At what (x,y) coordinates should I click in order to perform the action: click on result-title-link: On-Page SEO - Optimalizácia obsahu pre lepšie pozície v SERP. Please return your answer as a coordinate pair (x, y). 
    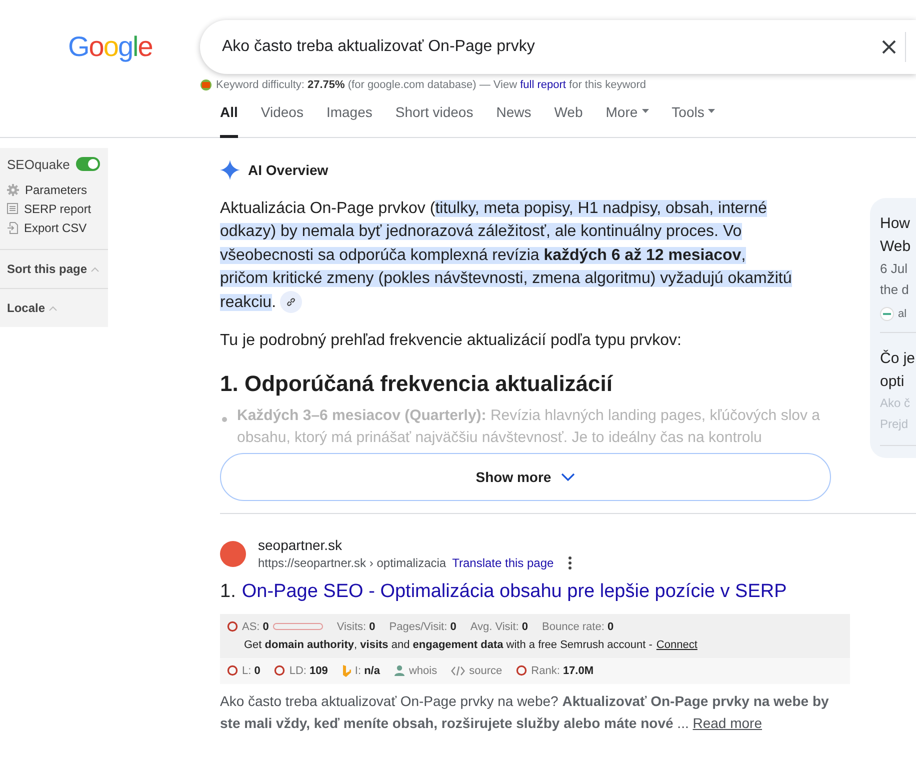
    Looking at the image, I should click on (514, 592).